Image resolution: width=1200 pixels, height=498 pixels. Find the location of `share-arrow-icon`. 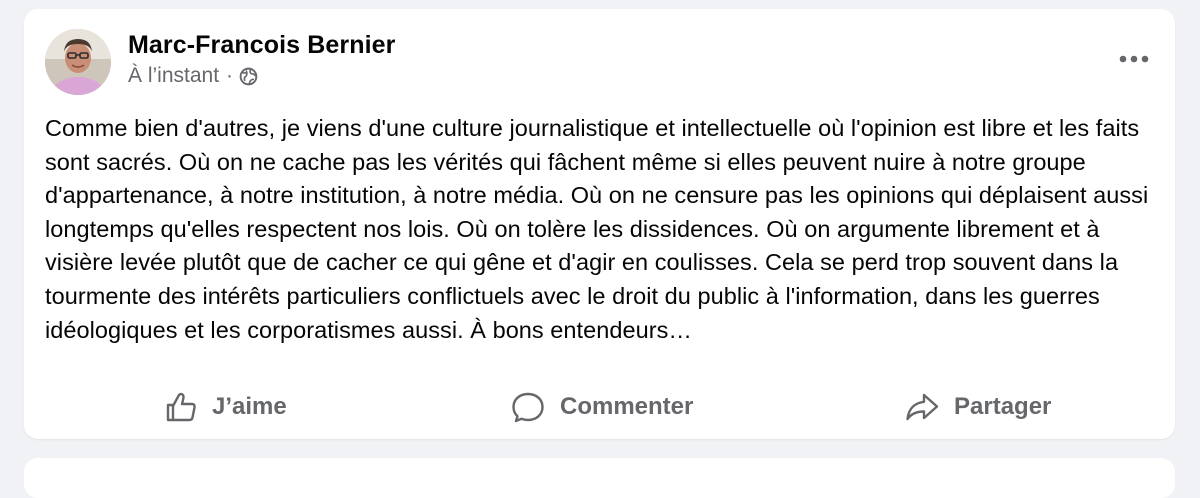

share-arrow-icon is located at coordinates (922, 407).